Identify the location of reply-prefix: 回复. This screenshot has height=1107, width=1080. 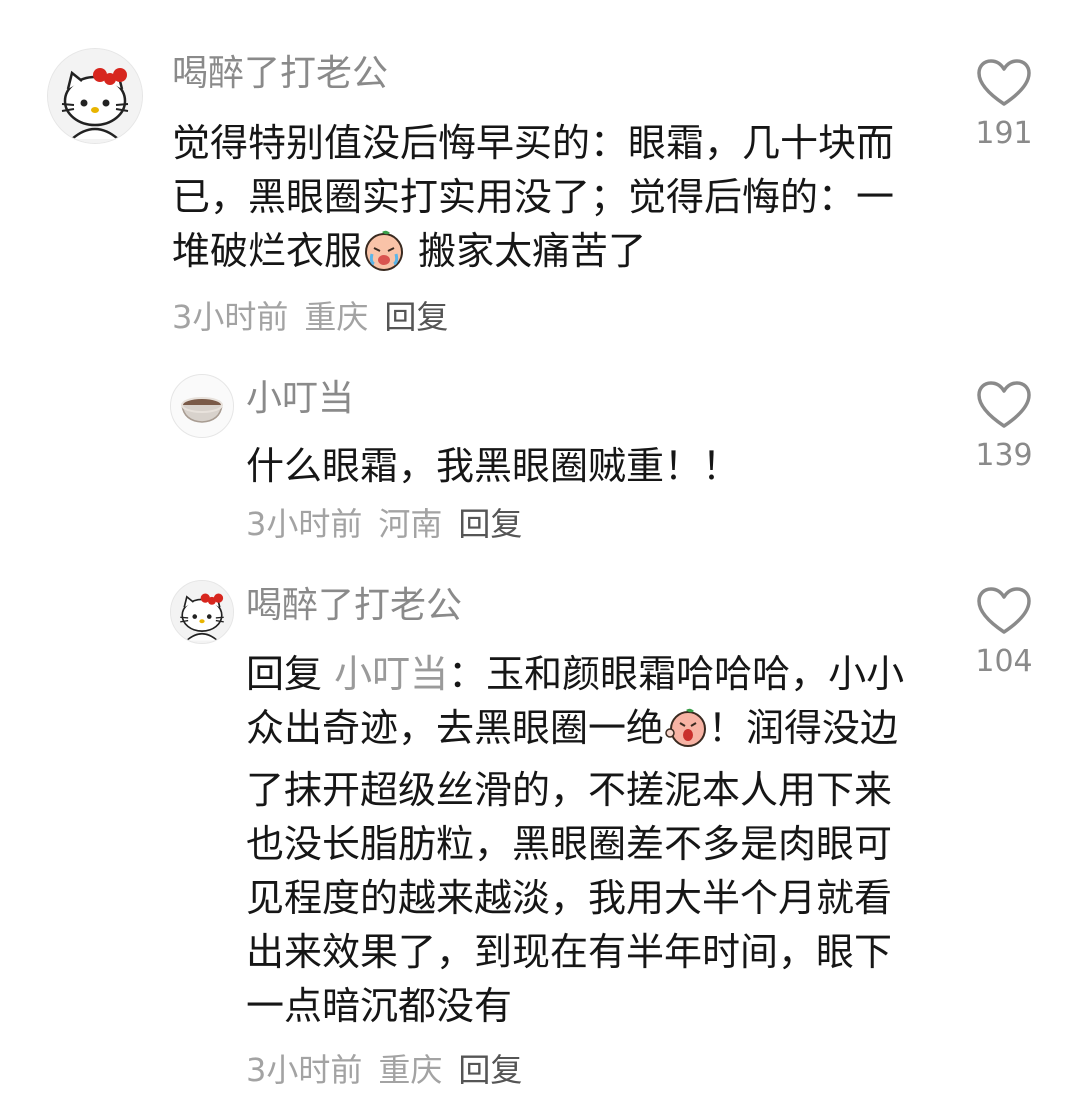
(290, 674).